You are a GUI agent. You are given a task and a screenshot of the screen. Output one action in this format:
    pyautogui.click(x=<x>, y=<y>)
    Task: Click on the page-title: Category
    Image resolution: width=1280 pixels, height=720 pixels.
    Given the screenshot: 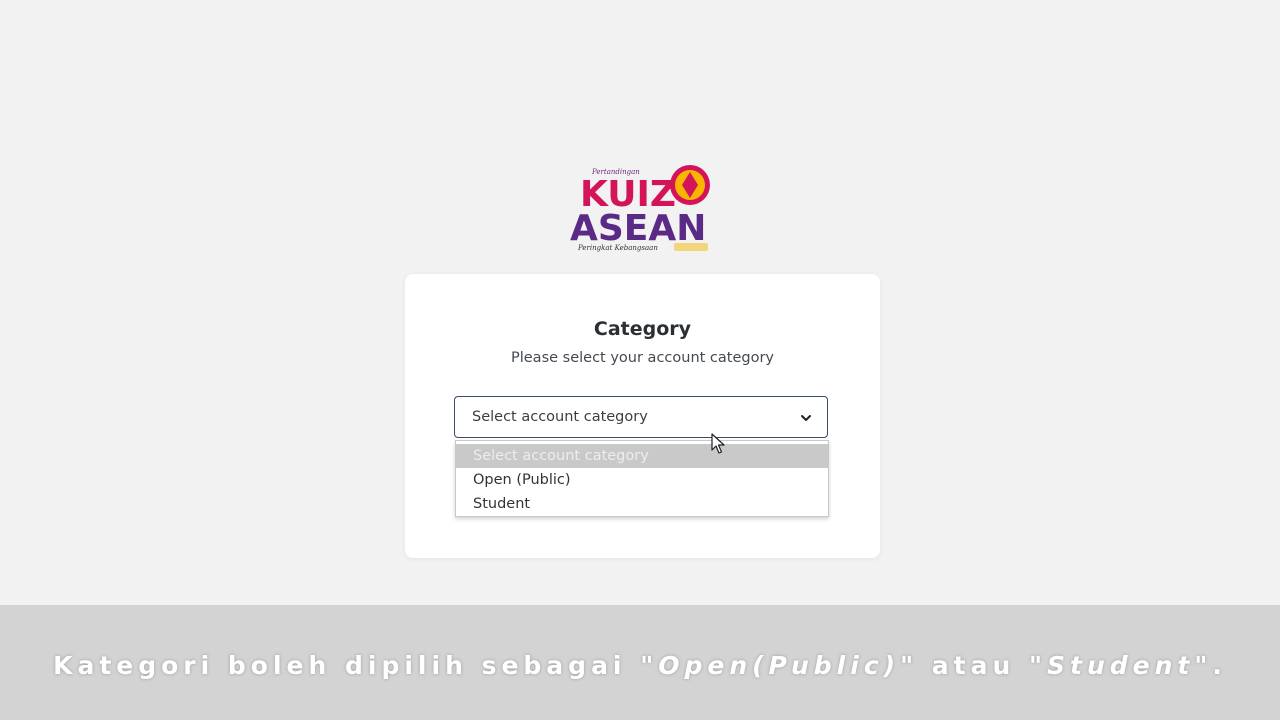 What is the action you would take?
    pyautogui.click(x=642, y=329)
    